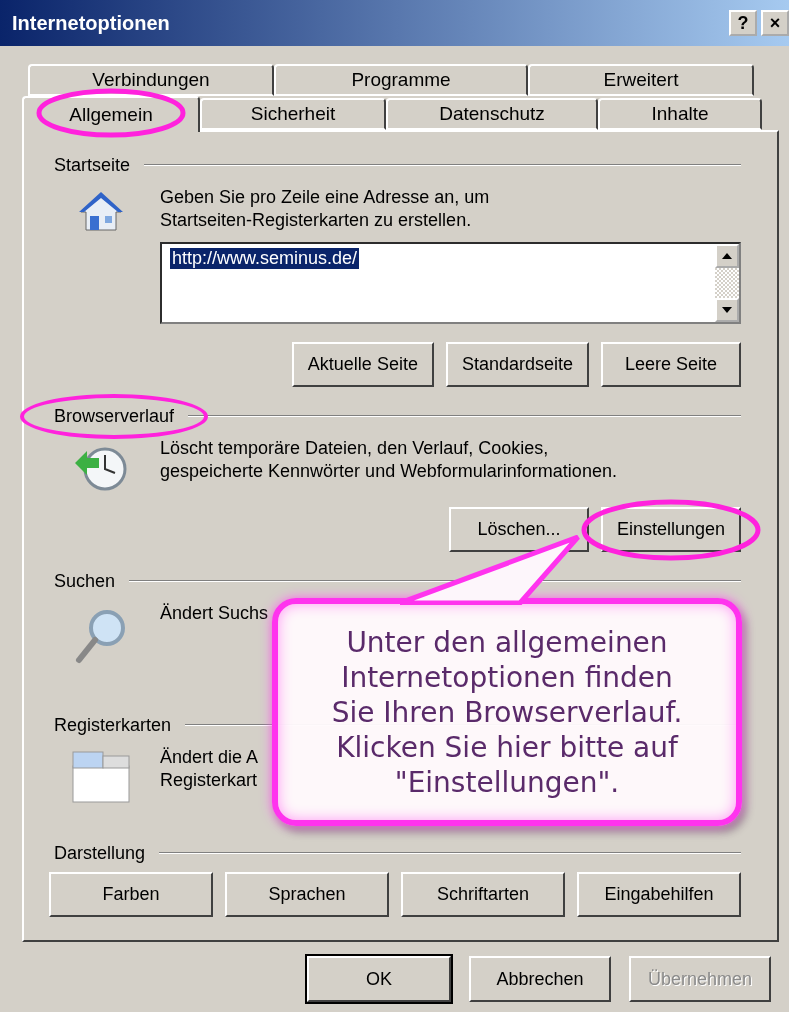 The height and width of the screenshot is (1018, 789). I want to click on tab: Inhalte, so click(680, 114).